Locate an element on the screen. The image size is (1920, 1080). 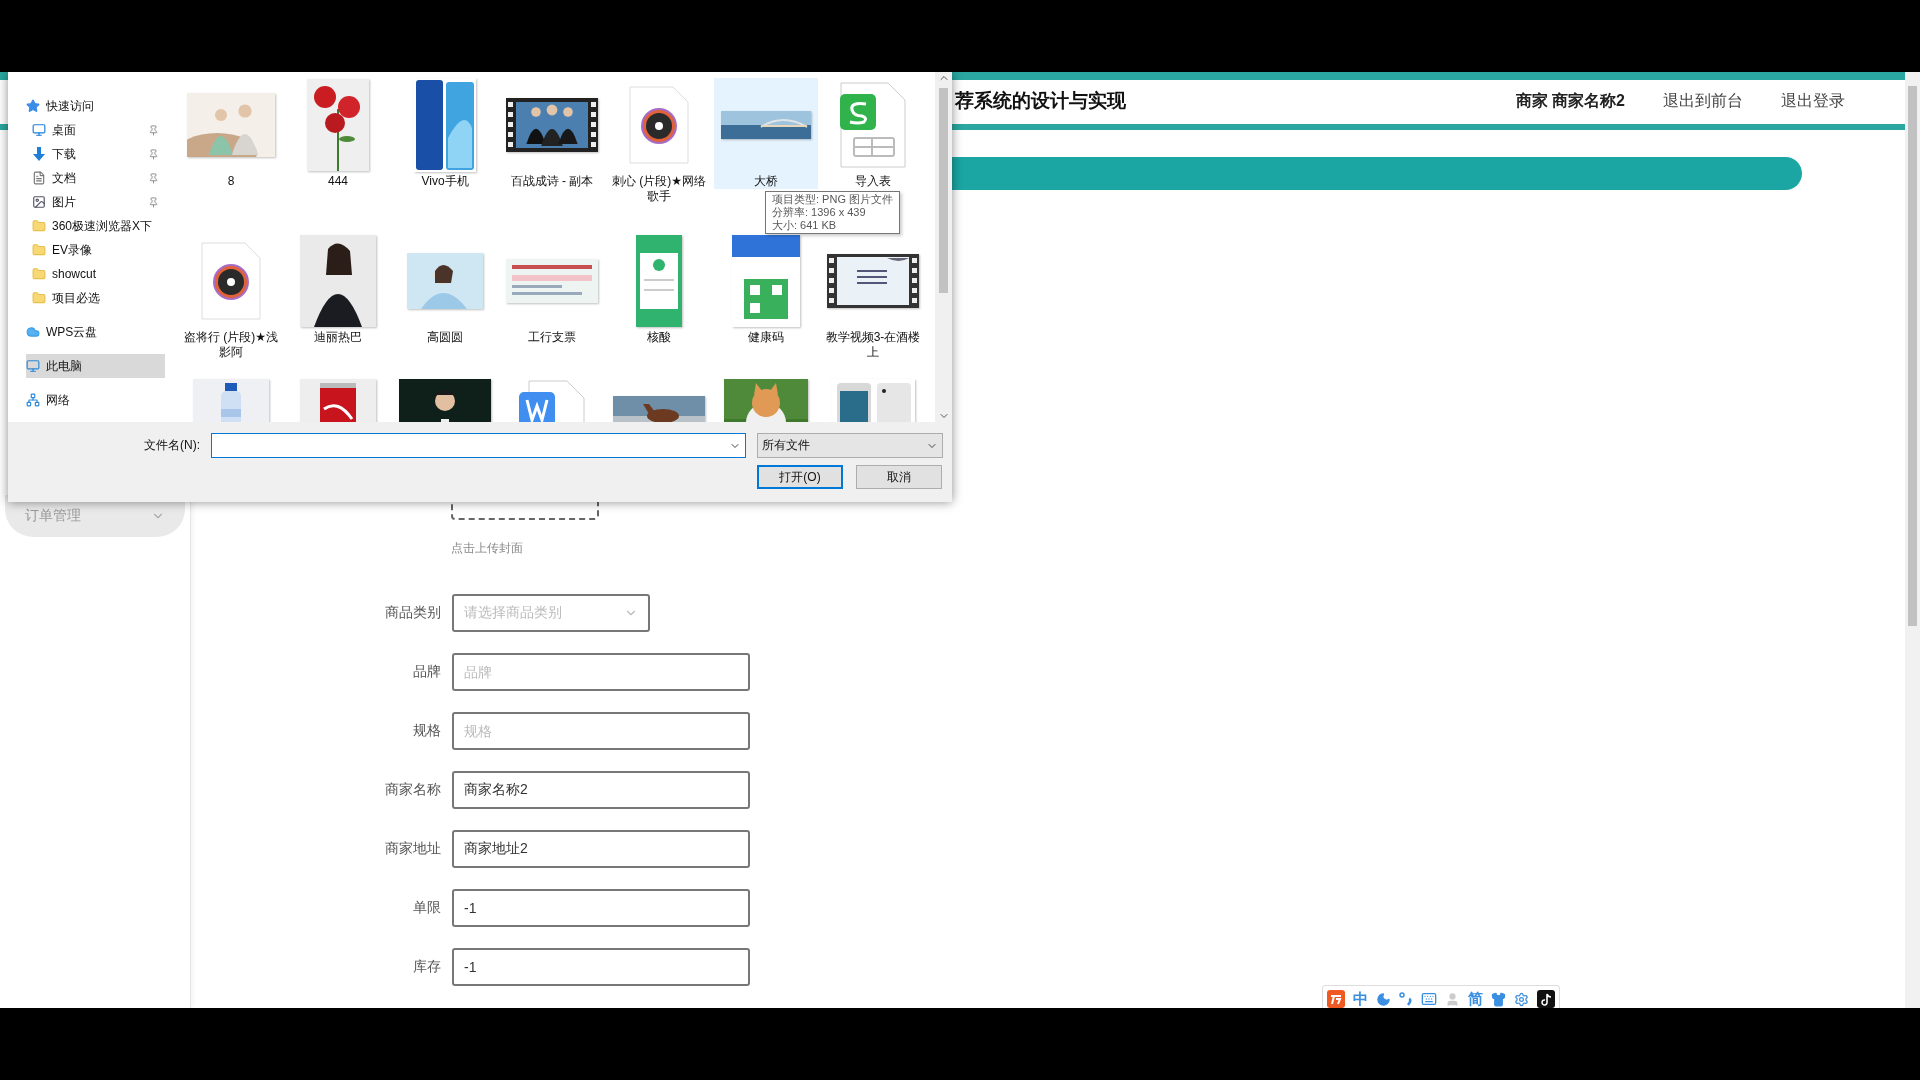
field-label: 商品类别 is located at coordinates (413, 613).